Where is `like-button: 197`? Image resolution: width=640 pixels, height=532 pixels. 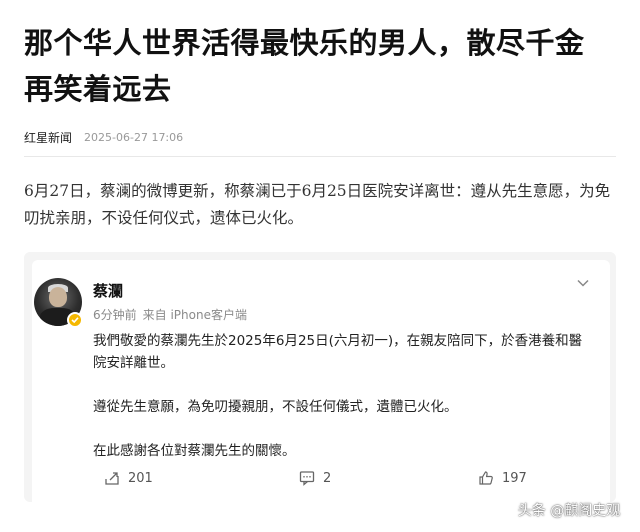
like-button: 197 is located at coordinates (502, 478).